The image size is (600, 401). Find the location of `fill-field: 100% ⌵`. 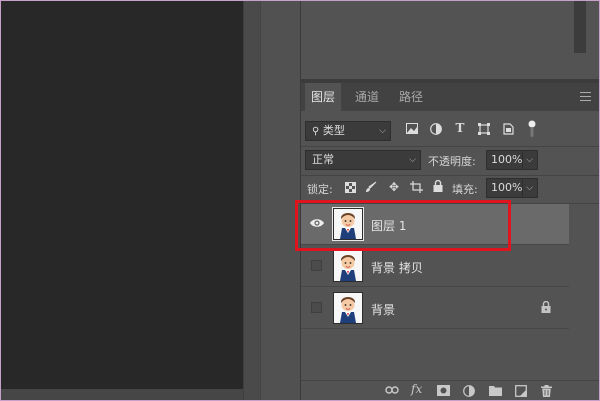

fill-field: 100% ⌵ is located at coordinates (512, 188).